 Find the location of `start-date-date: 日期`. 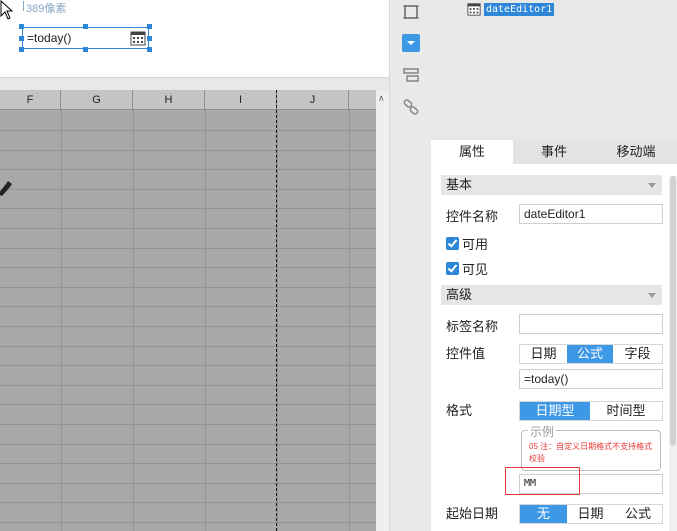

start-date-date: 日期 is located at coordinates (590, 514).